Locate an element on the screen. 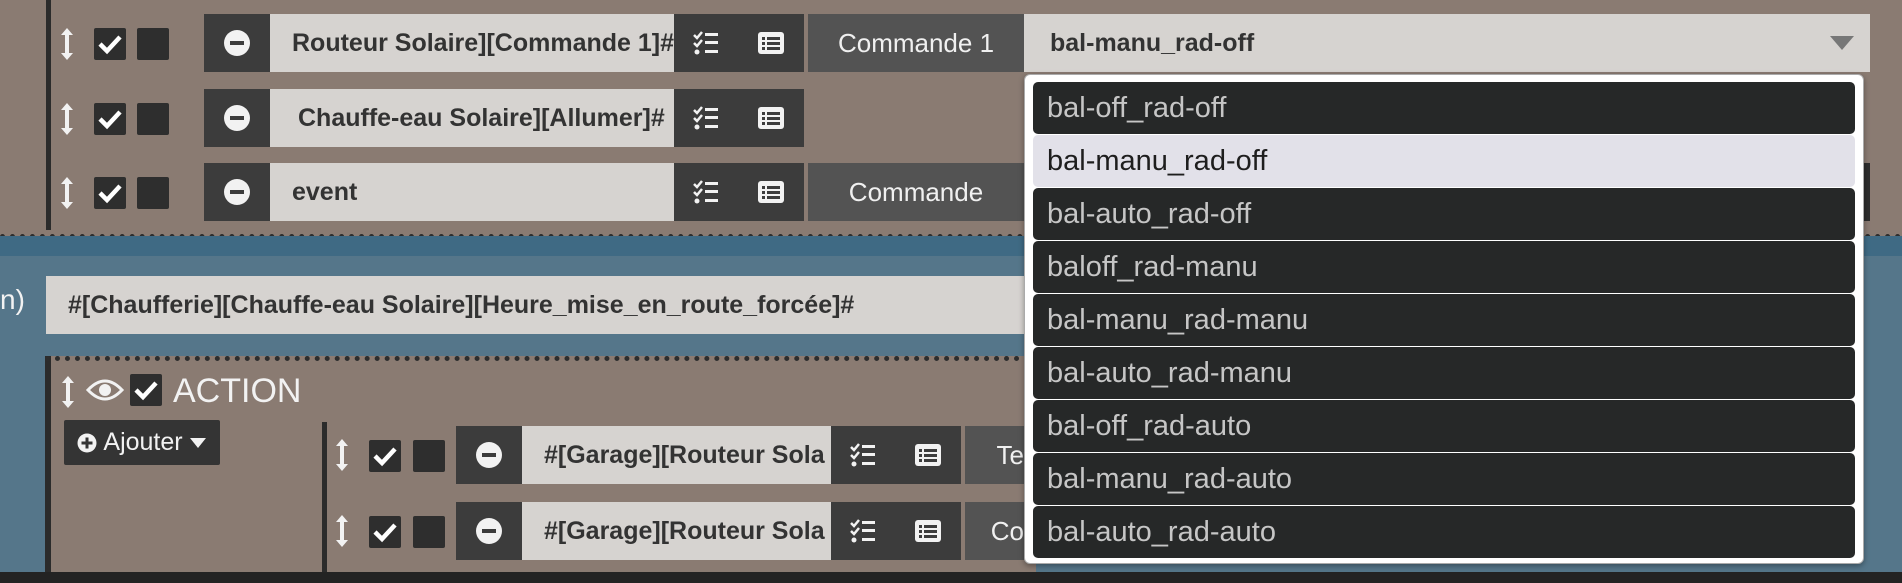 This screenshot has height=583, width=1902. action-block-divider is located at coordinates (537, 358).